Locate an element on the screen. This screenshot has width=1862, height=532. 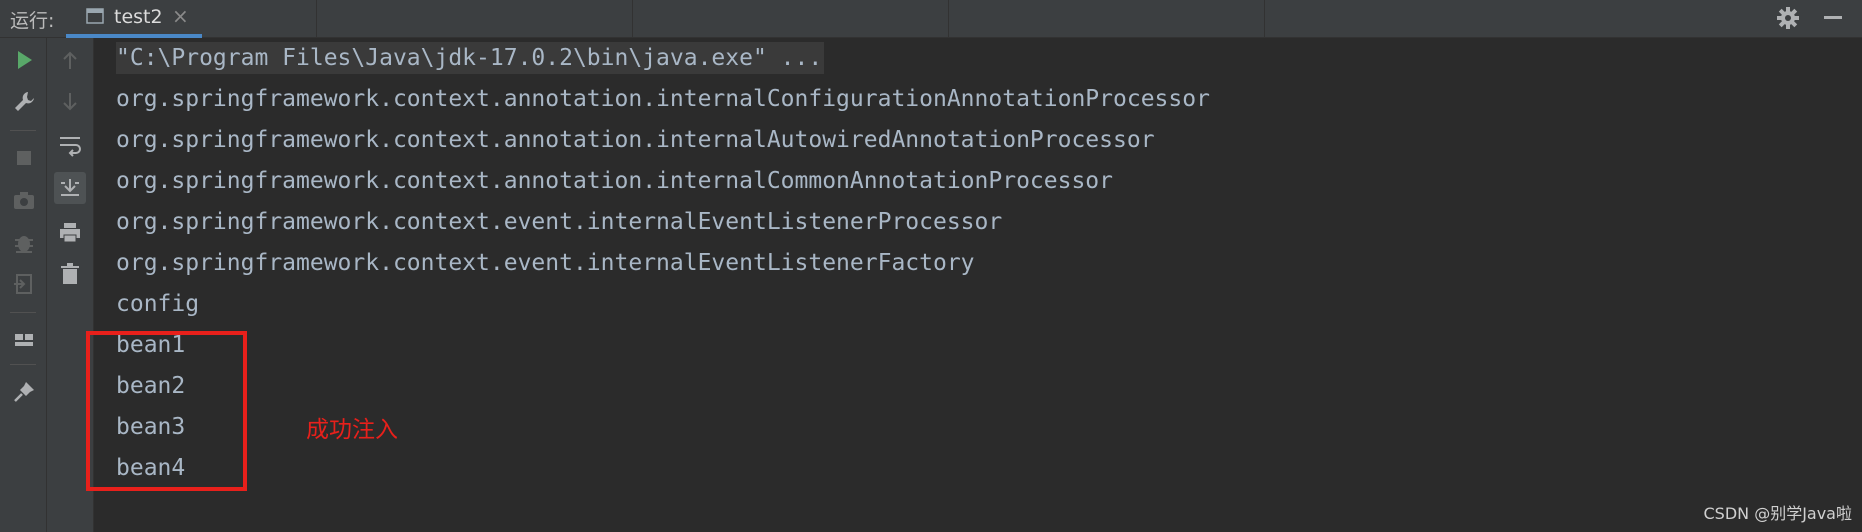
pin-icon is located at coordinates (24, 392).